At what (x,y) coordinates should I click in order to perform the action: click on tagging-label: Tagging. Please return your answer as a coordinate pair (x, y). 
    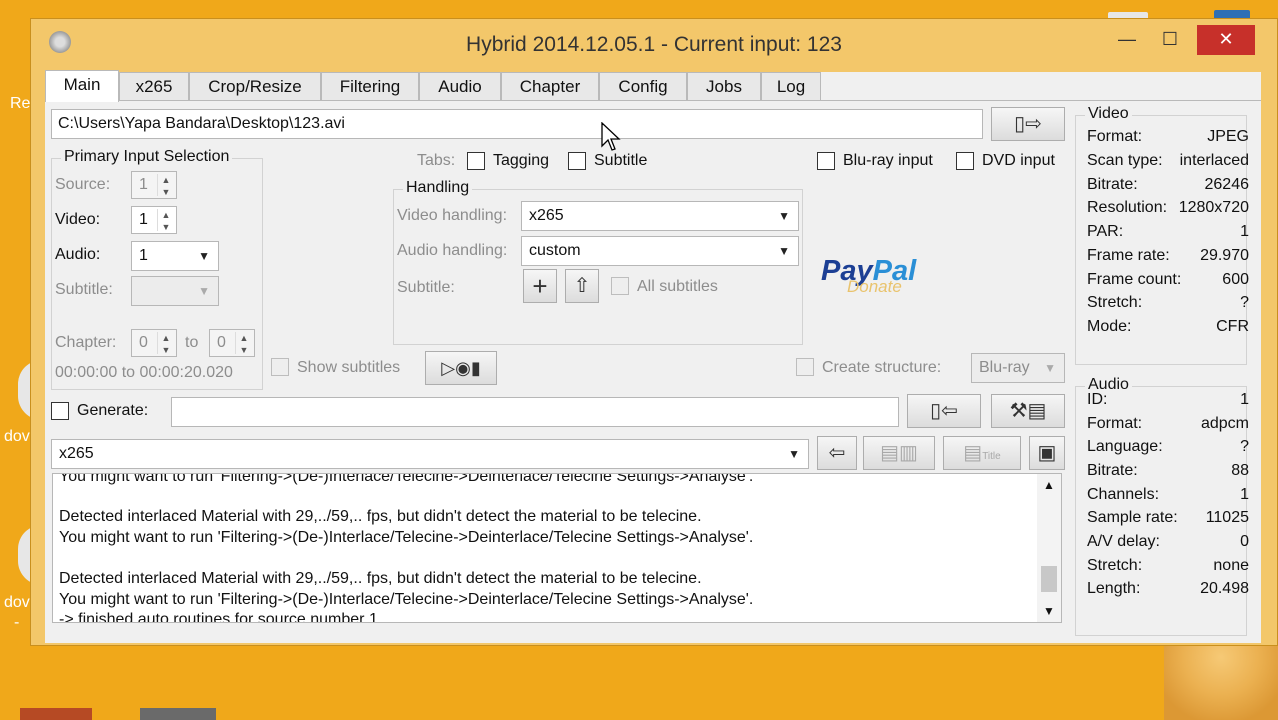
    Looking at the image, I should click on (521, 160).